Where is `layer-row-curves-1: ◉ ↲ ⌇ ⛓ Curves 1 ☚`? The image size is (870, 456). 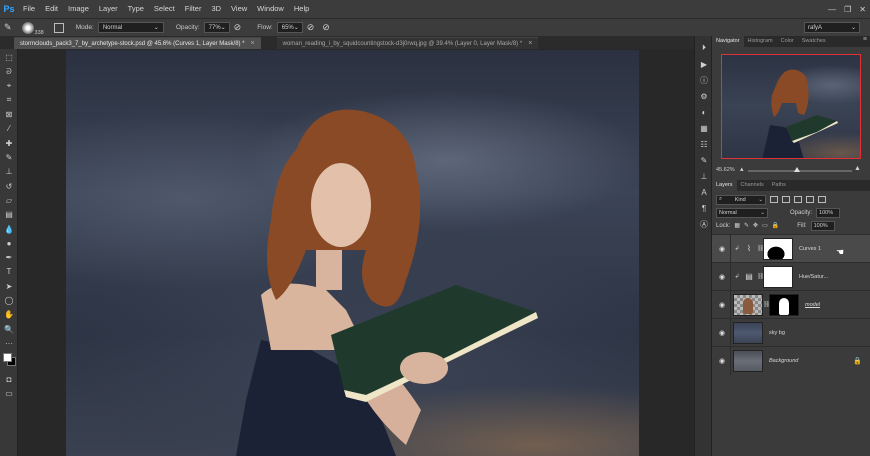
layer-row-curves-1: ◉ ↲ ⌇ ⛓ Curves 1 ☚ is located at coordinates (791, 248).